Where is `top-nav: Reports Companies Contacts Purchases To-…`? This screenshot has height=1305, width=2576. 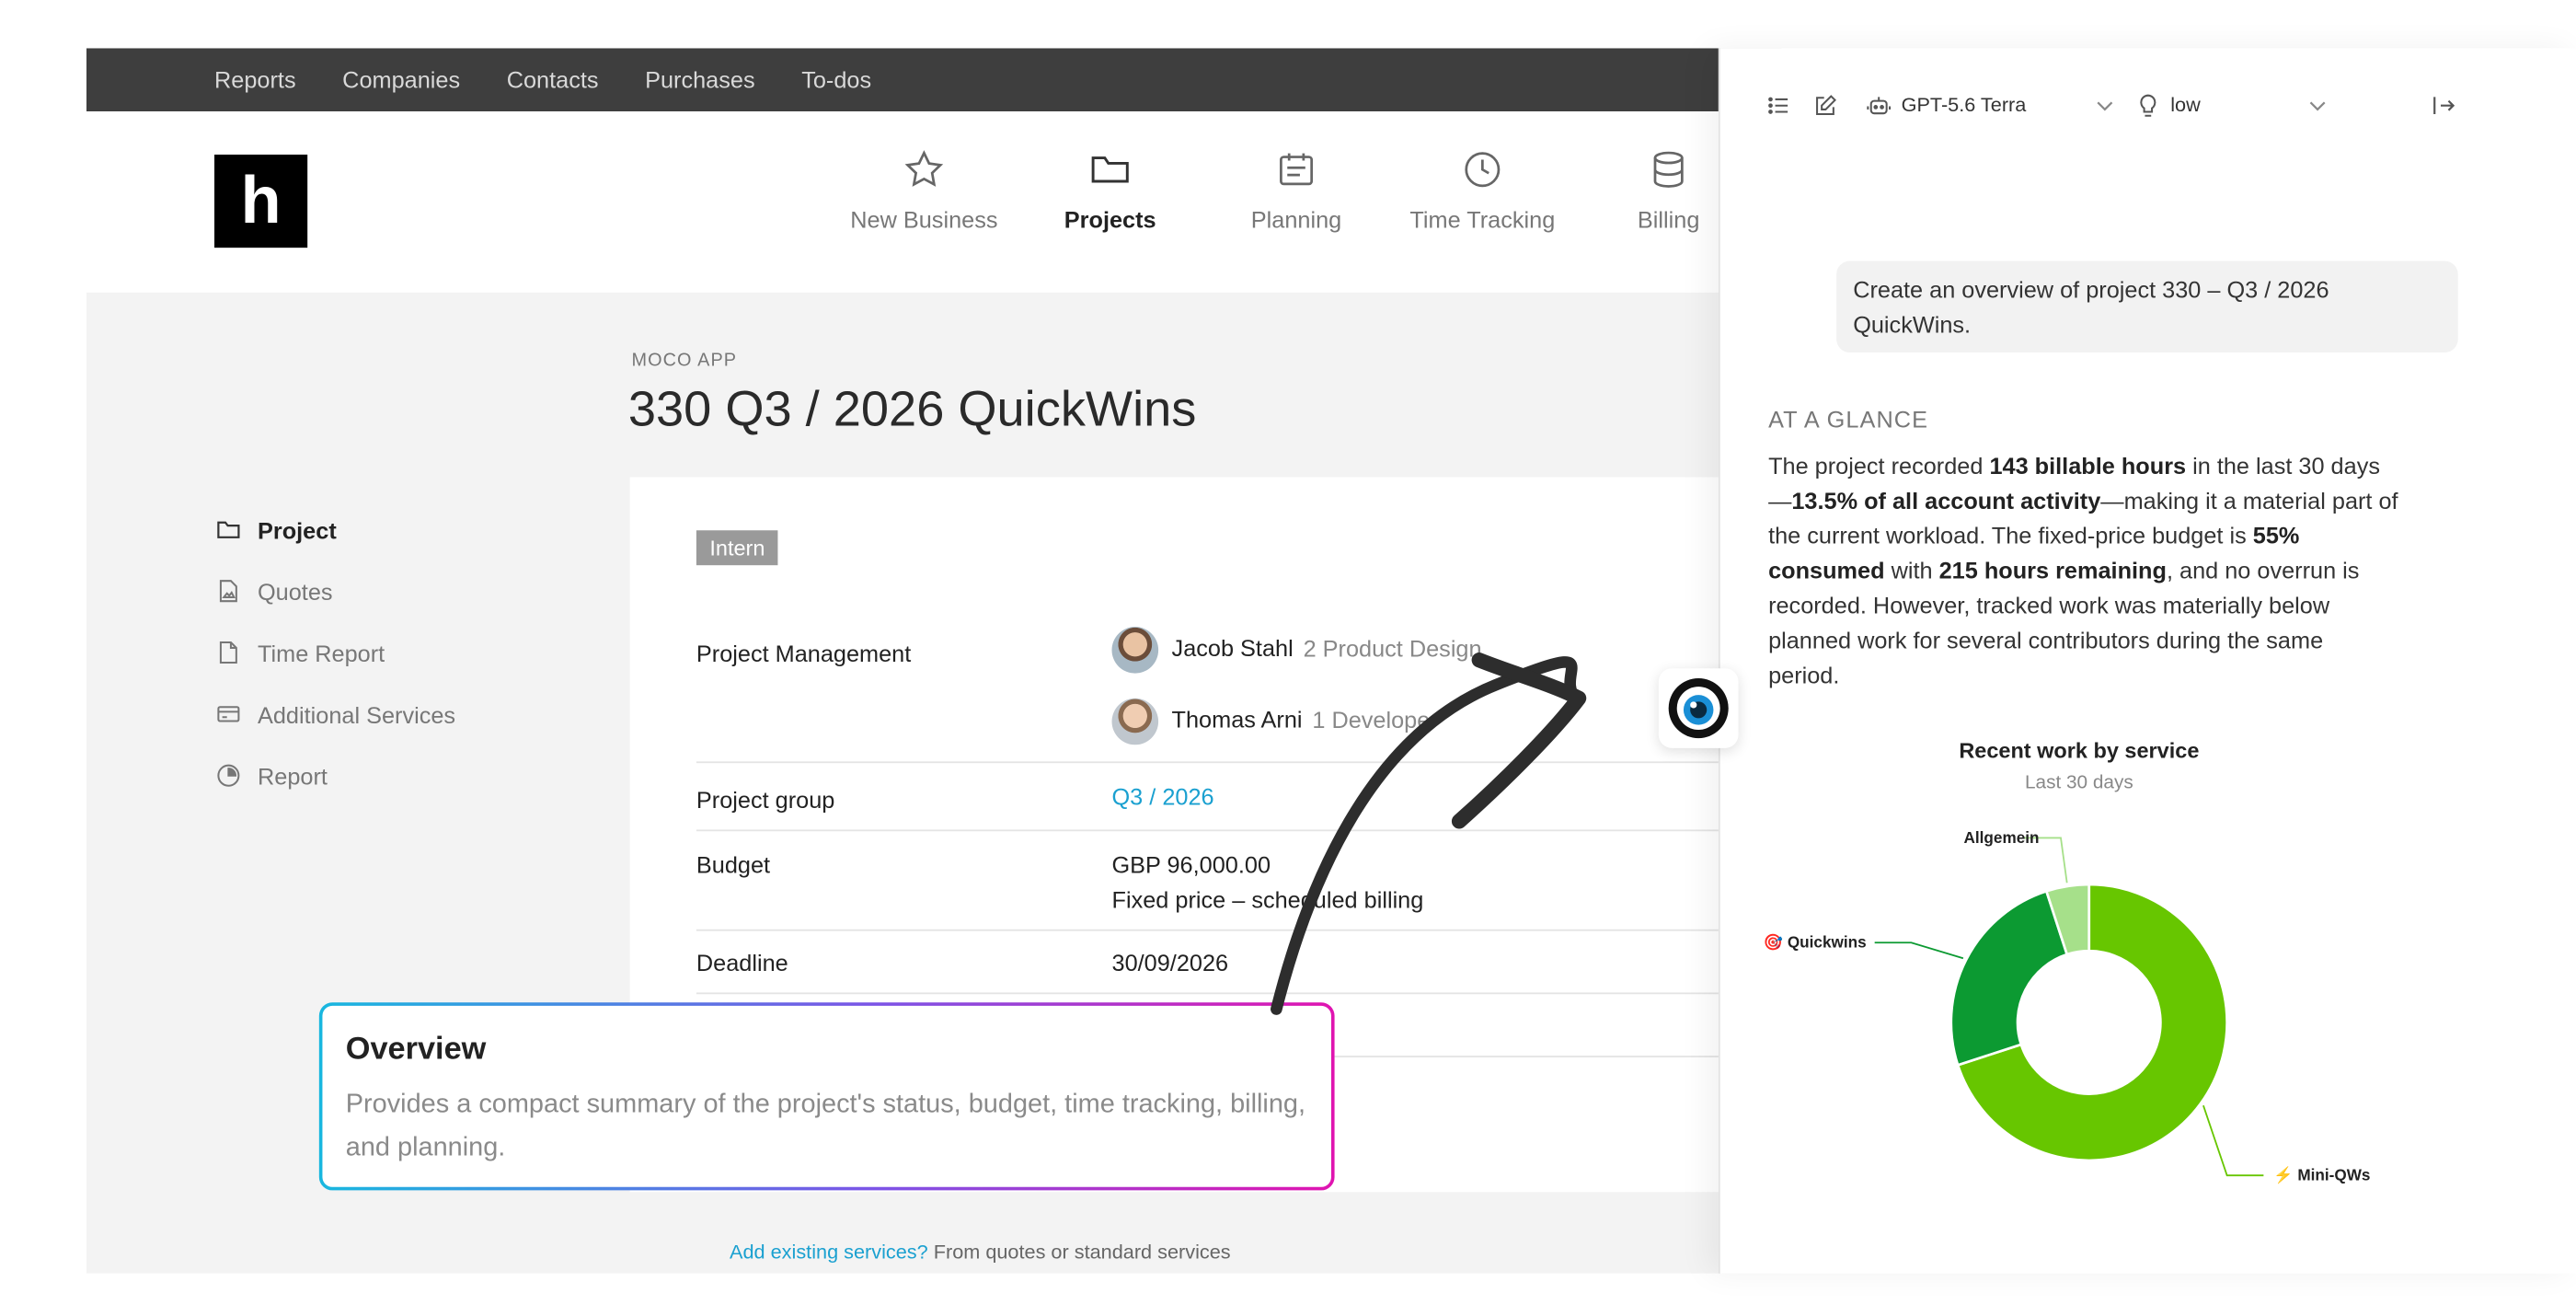
top-nav: Reports Companies Contacts Purchases To-… is located at coordinates (542, 79).